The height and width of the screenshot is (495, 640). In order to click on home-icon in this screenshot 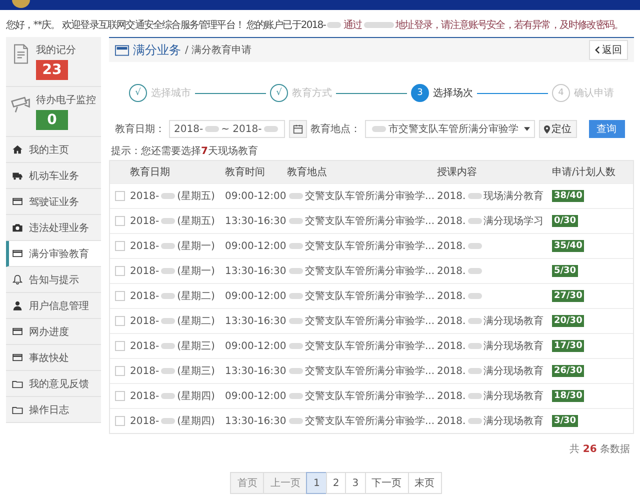, I will do `click(17, 149)`.